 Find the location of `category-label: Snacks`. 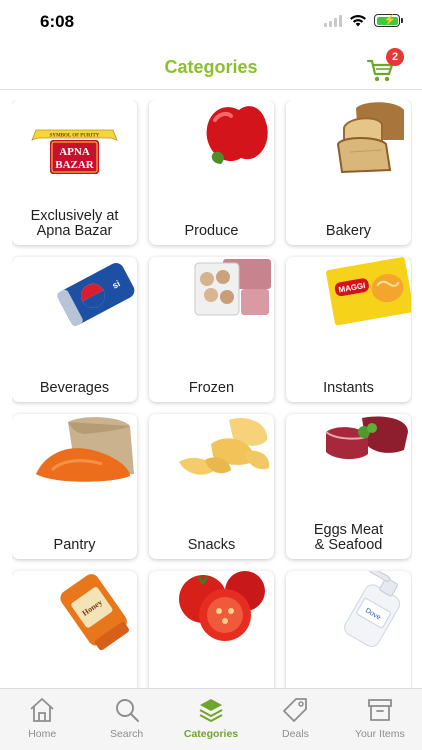

category-label: Snacks is located at coordinates (211, 545).